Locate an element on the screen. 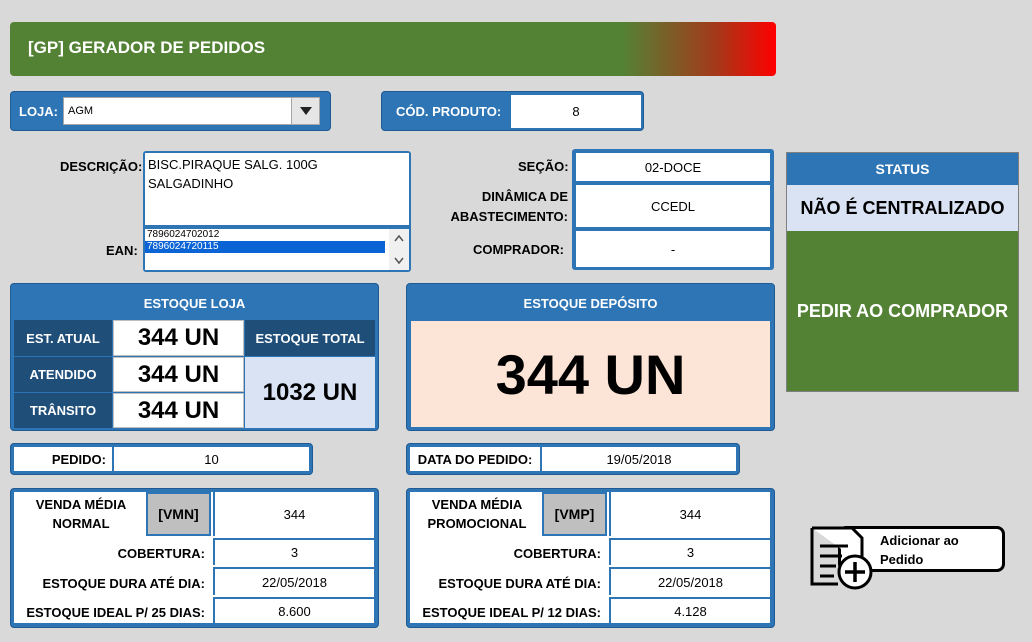 This screenshot has height=642, width=1032. produto-panel: CÓD. PRODUTO: 8 is located at coordinates (512, 111).